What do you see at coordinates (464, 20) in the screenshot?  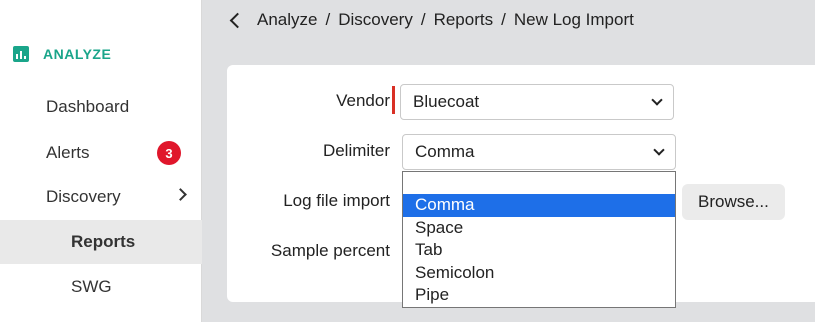 I see `breadcrumb-reports: Reports` at bounding box center [464, 20].